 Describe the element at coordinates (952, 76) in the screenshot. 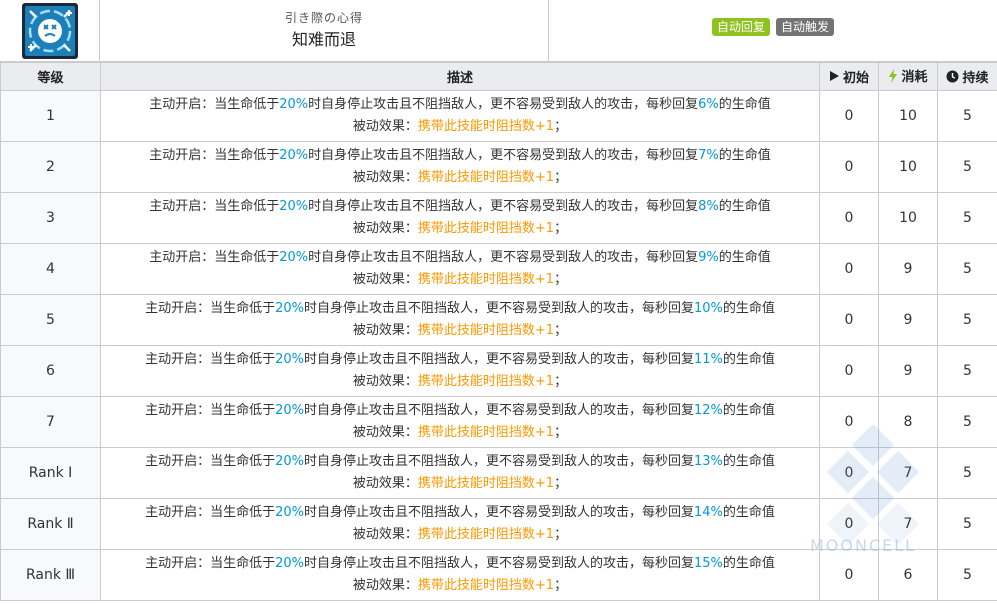

I see `clock-icon` at that location.